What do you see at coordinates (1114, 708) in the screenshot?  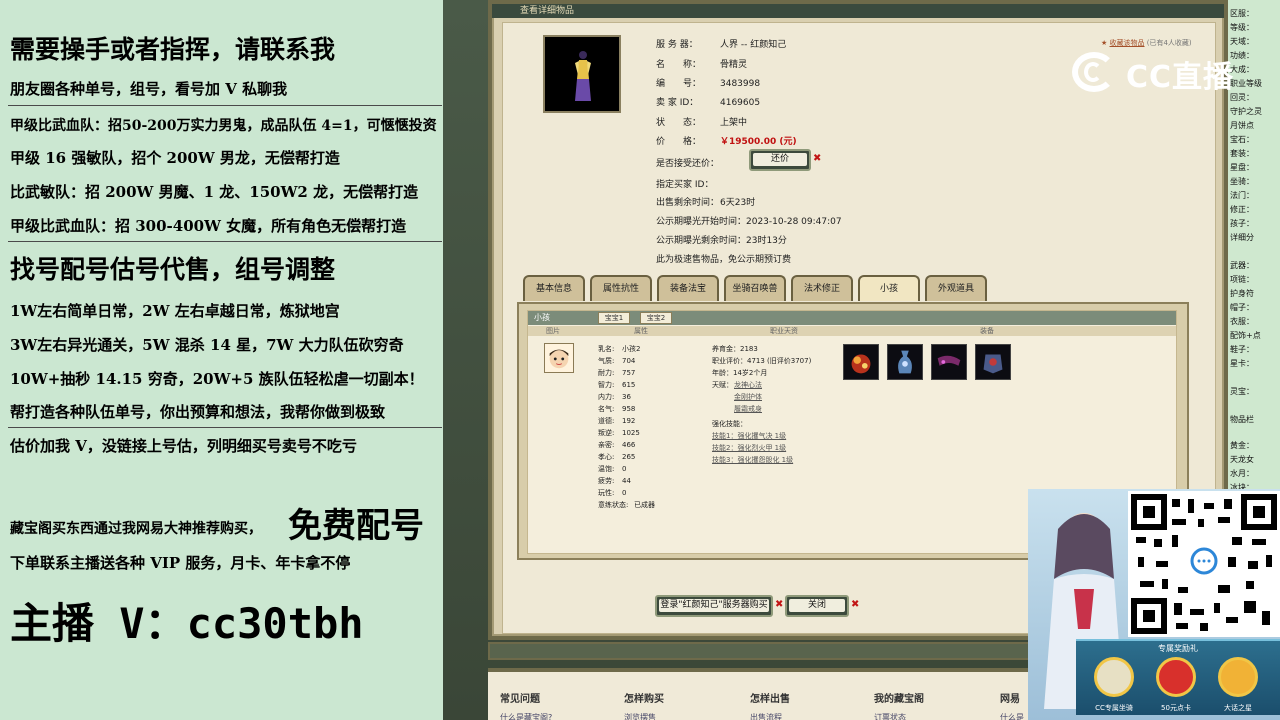 I see `reward-label: CC专属坐骑` at bounding box center [1114, 708].